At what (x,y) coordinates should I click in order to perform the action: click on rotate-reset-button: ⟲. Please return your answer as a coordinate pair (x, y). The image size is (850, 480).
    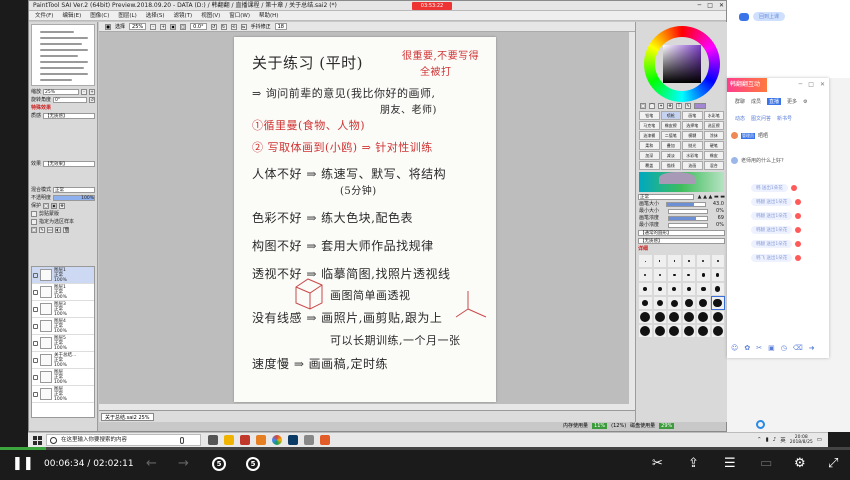
    Looking at the image, I should click on (233, 26).